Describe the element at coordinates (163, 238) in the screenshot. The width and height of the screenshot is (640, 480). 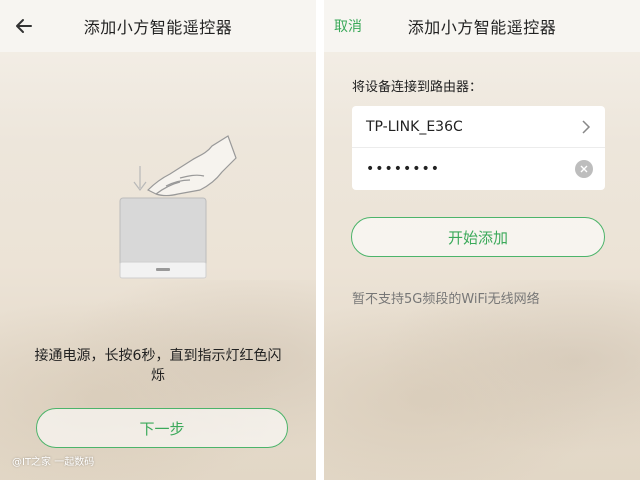
I see `device-box` at that location.